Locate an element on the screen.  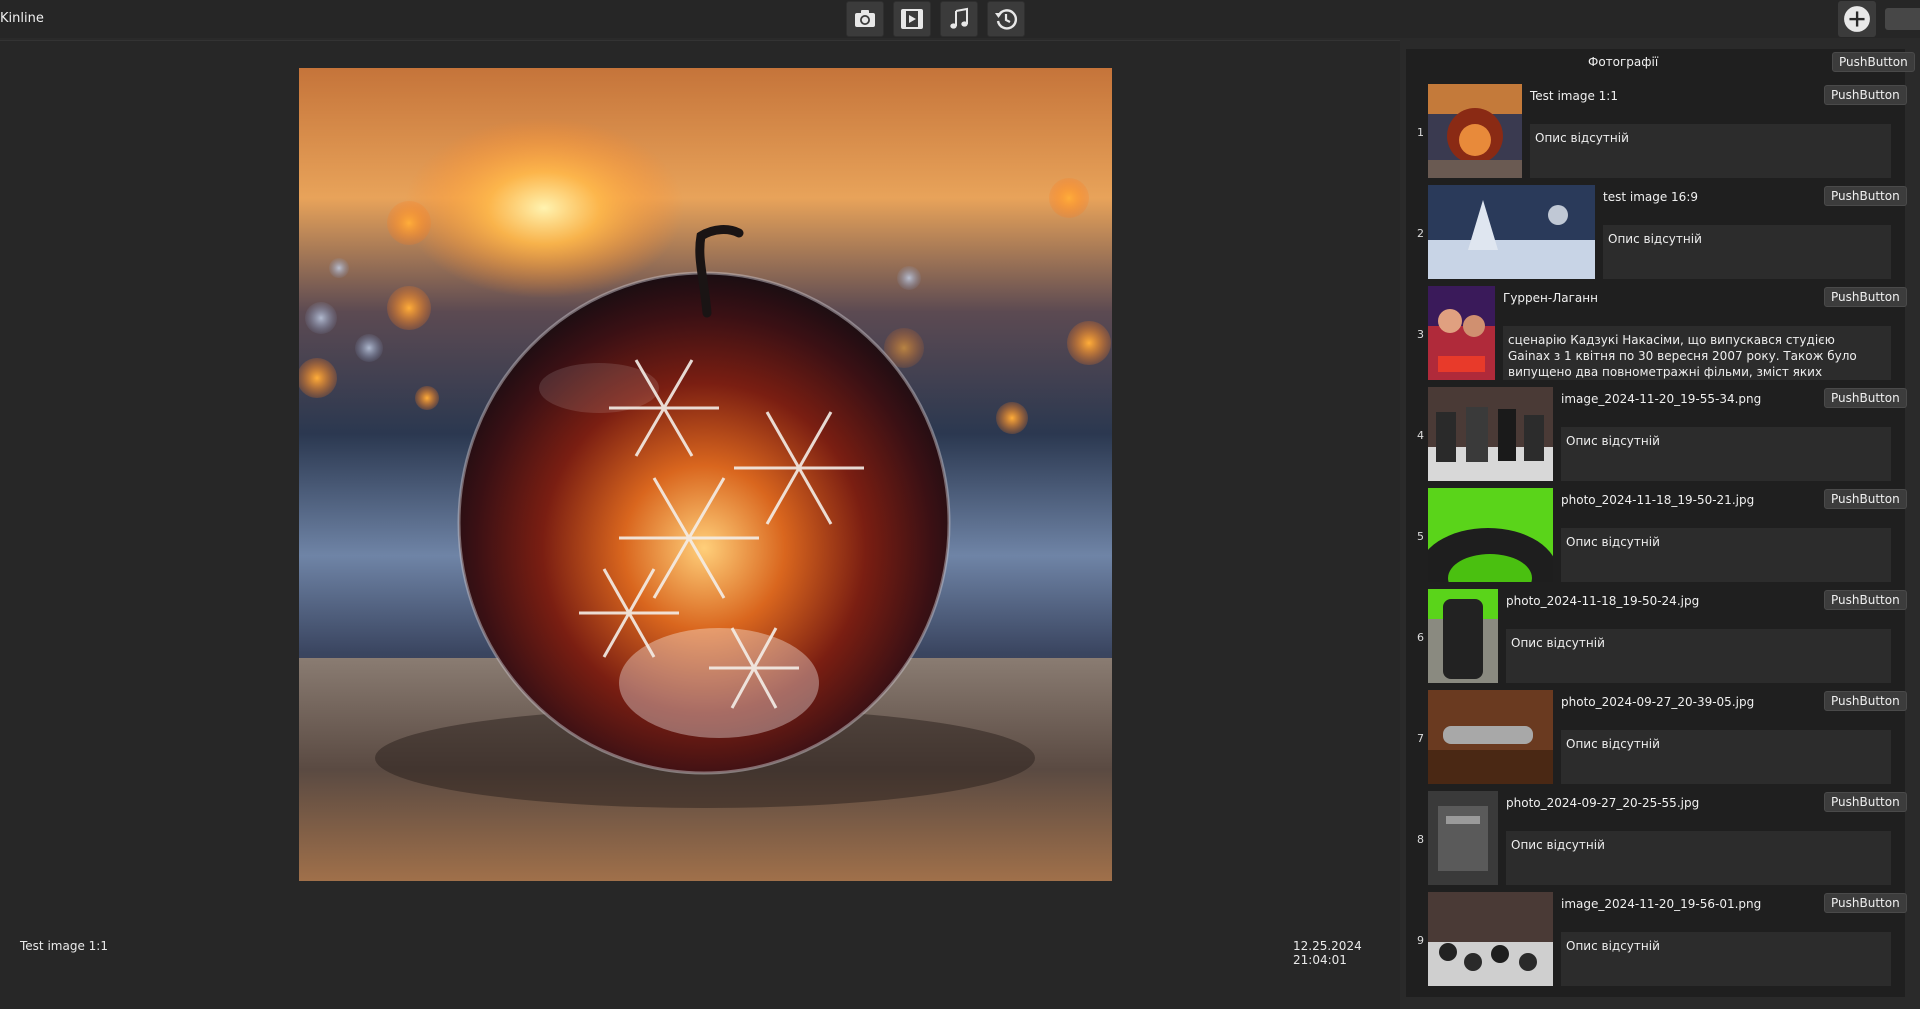
winter-tree-thumbnail-image is located at coordinates (1511, 232).